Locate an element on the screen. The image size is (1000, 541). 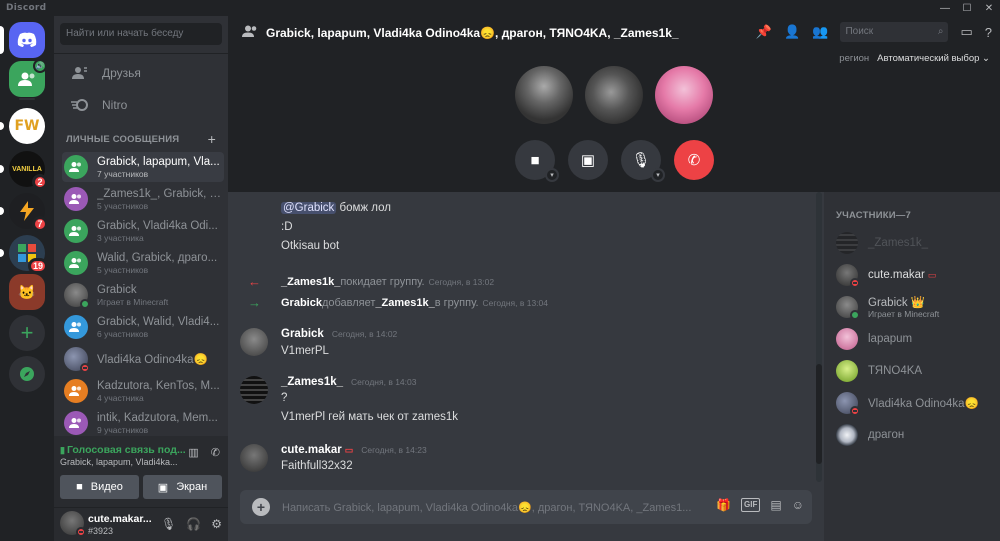
group-icon is located at coordinates (26, 79).